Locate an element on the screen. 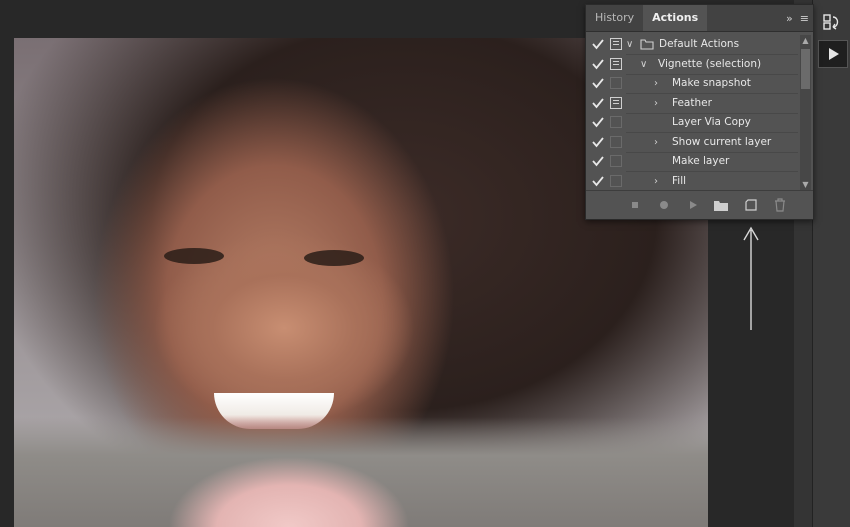 This screenshot has width=850, height=527. action-row-body: ∨ Vignette (selection) is located at coordinates (712, 65).